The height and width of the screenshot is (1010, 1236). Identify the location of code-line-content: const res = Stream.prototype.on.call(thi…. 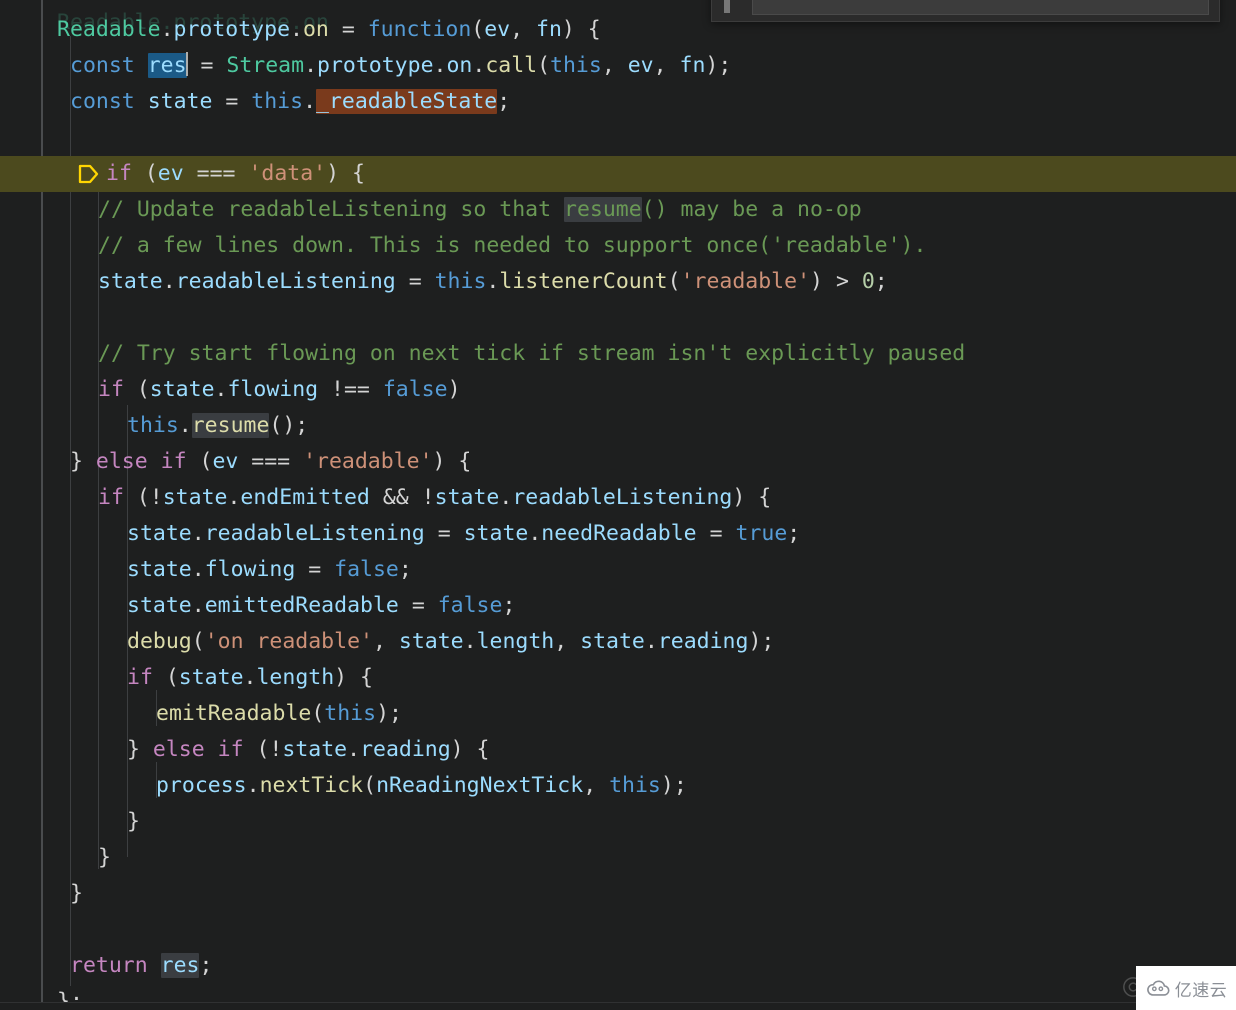
(401, 65).